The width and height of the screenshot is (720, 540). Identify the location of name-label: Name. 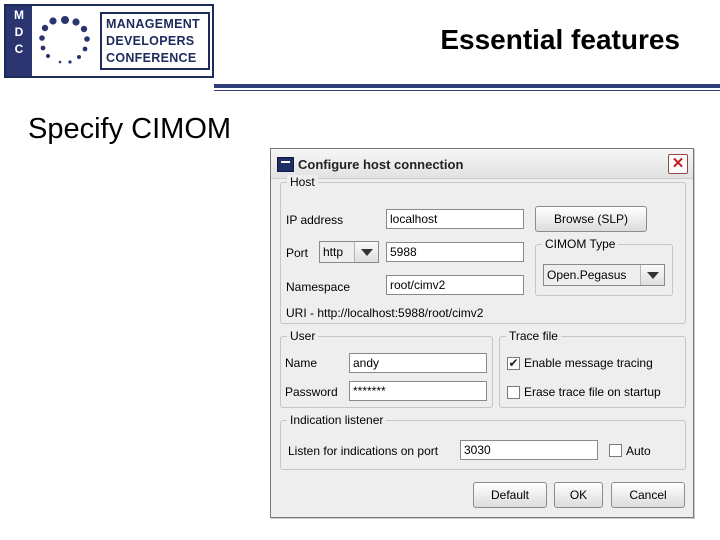
(301, 363).